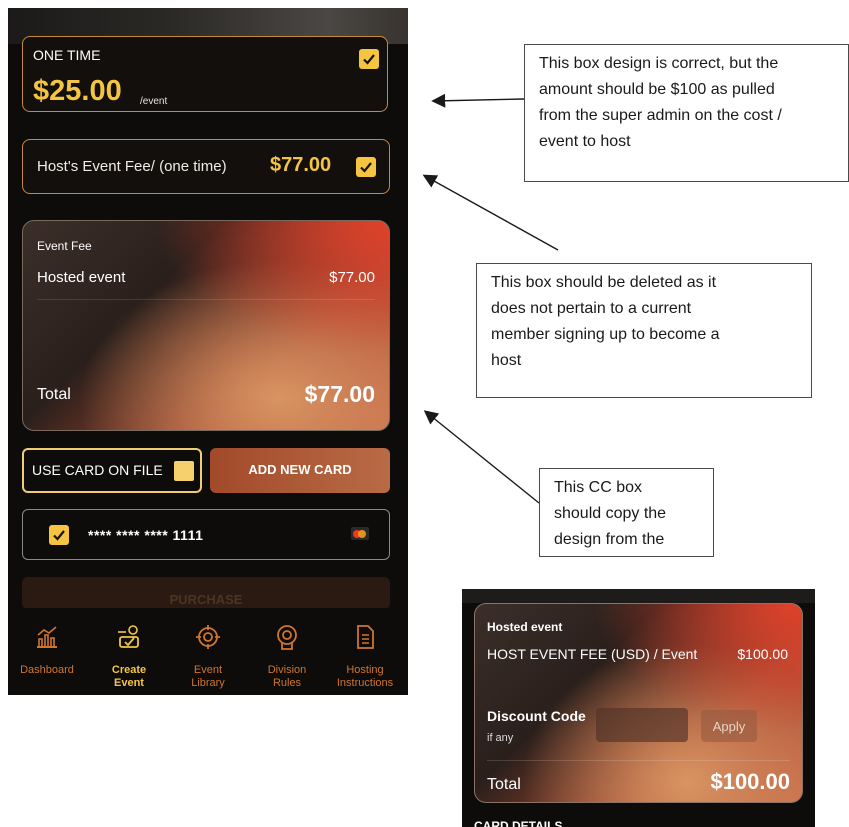  What do you see at coordinates (762, 654) in the screenshot?
I see `reference-item-value: $100.00` at bounding box center [762, 654].